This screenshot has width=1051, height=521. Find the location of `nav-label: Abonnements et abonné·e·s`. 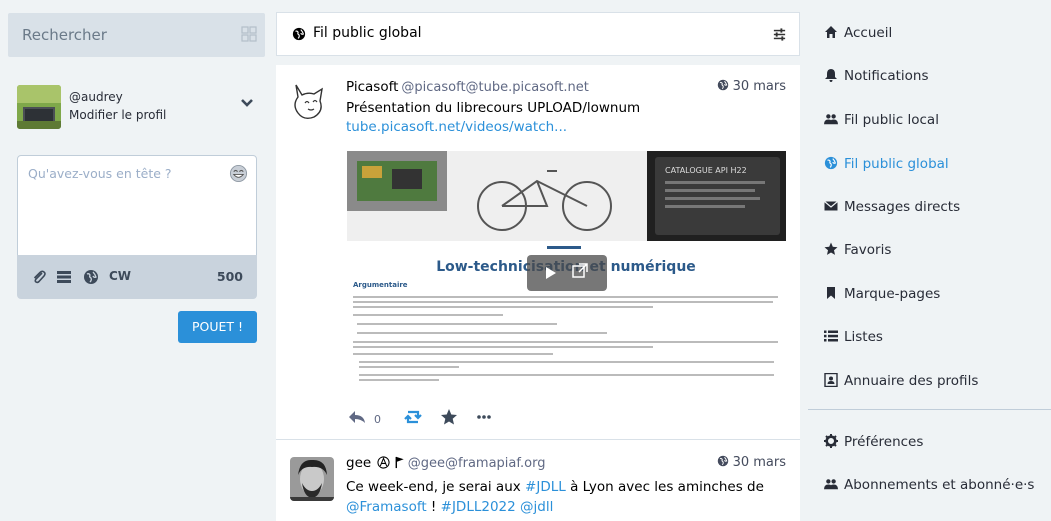

nav-label: Abonnements et abonné·e·s is located at coordinates (939, 485).